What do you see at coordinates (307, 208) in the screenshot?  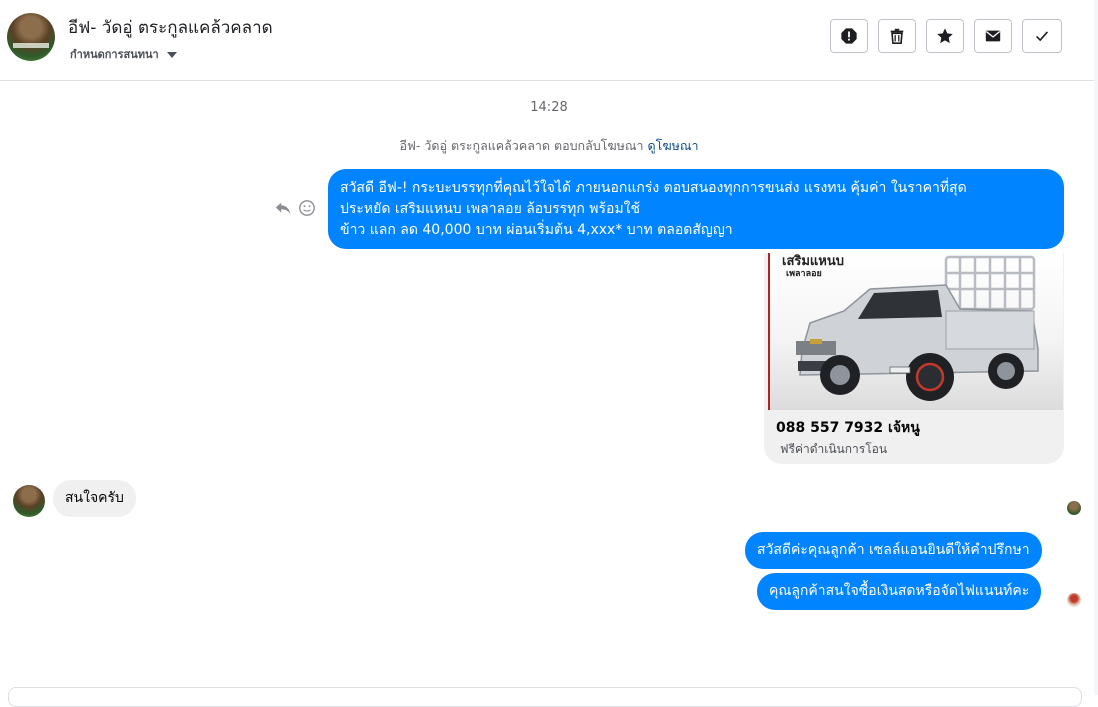 I see `emoji-reaction-icon` at bounding box center [307, 208].